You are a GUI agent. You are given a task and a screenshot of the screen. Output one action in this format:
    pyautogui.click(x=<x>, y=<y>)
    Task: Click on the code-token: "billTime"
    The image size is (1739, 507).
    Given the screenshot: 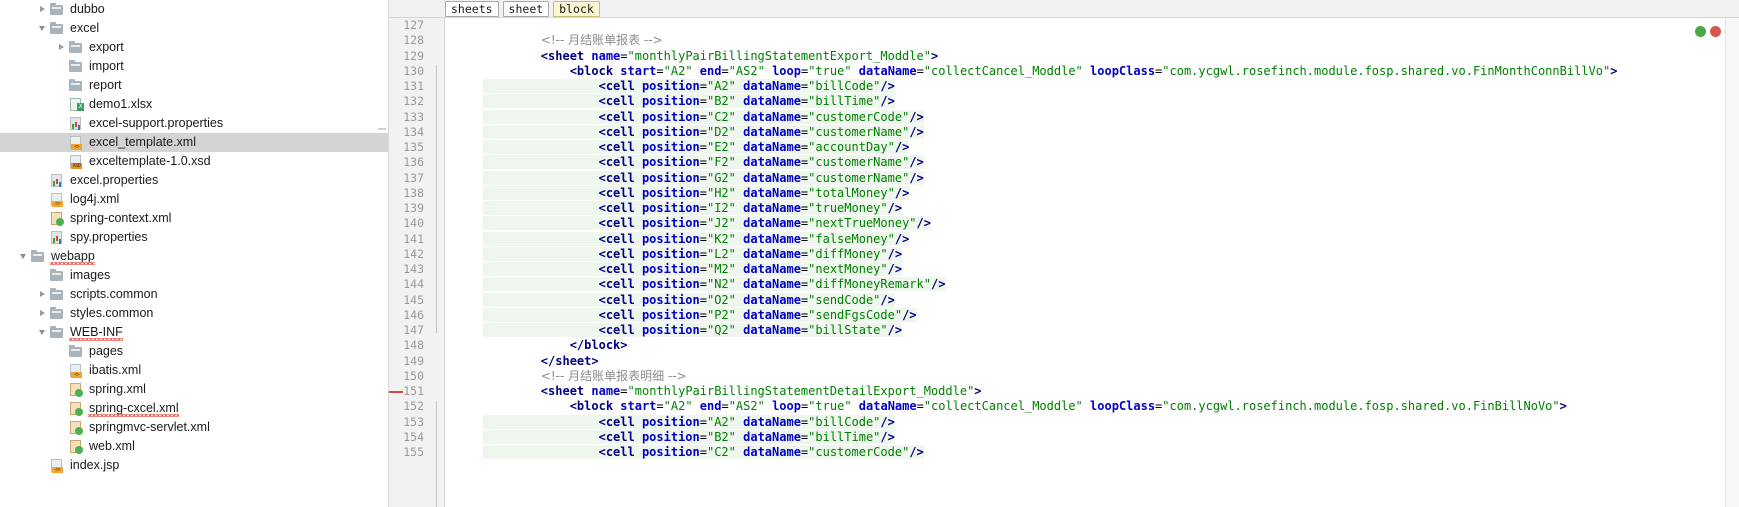 What is the action you would take?
    pyautogui.click(x=844, y=101)
    